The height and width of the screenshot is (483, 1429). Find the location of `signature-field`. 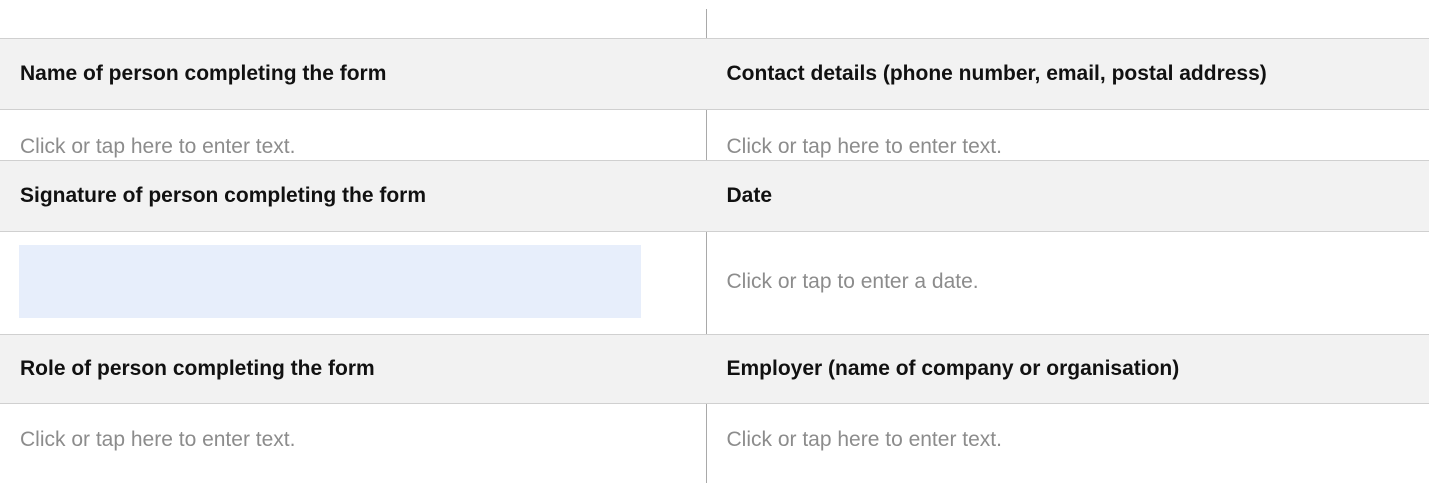

signature-field is located at coordinates (330, 281).